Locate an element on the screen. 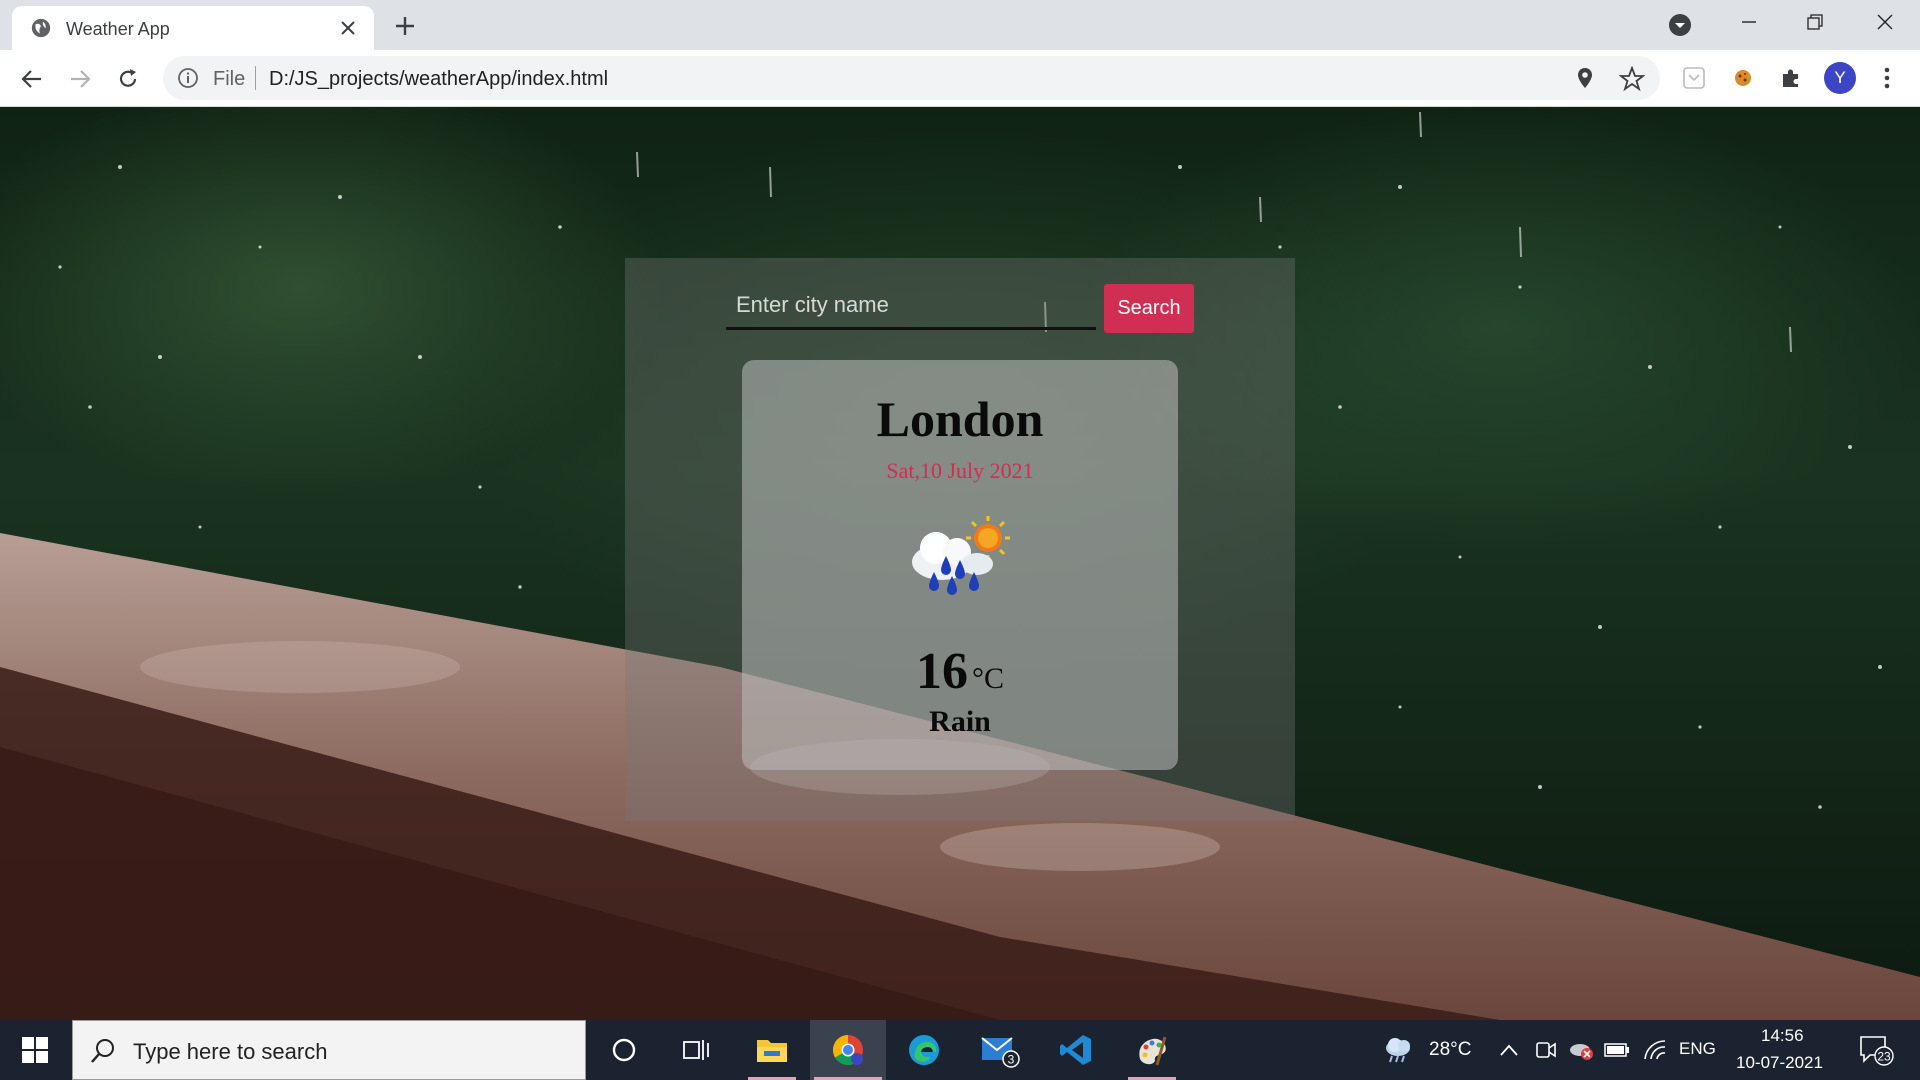 The image size is (1920, 1080). globe-icon is located at coordinates (41, 28).